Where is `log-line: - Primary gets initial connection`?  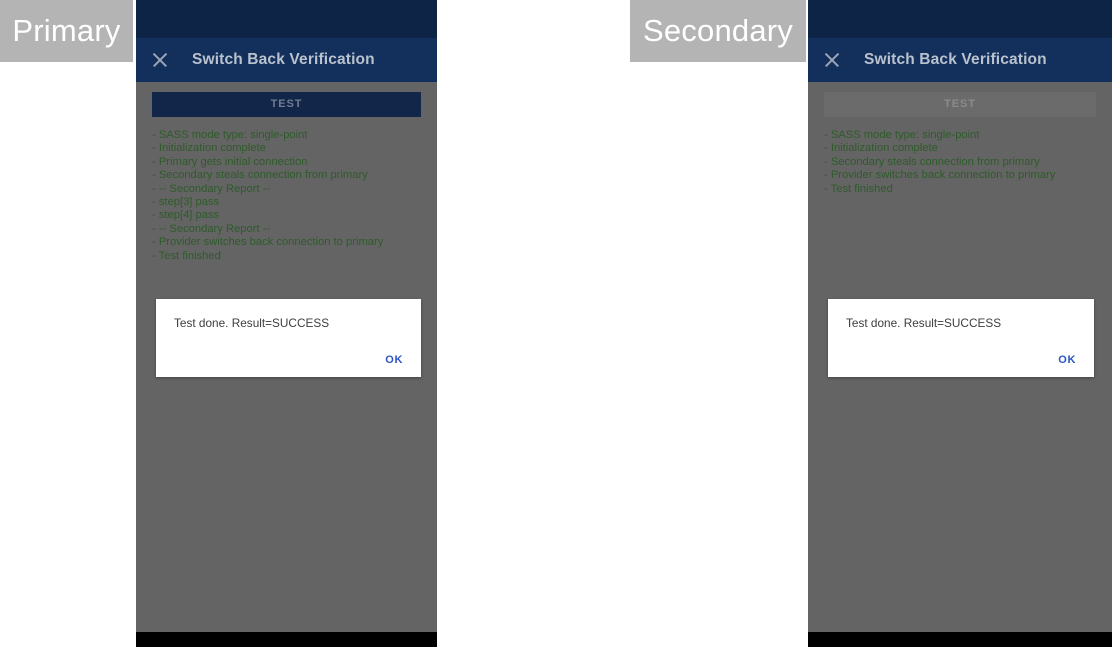
log-line: - Primary gets initial connection is located at coordinates (230, 161).